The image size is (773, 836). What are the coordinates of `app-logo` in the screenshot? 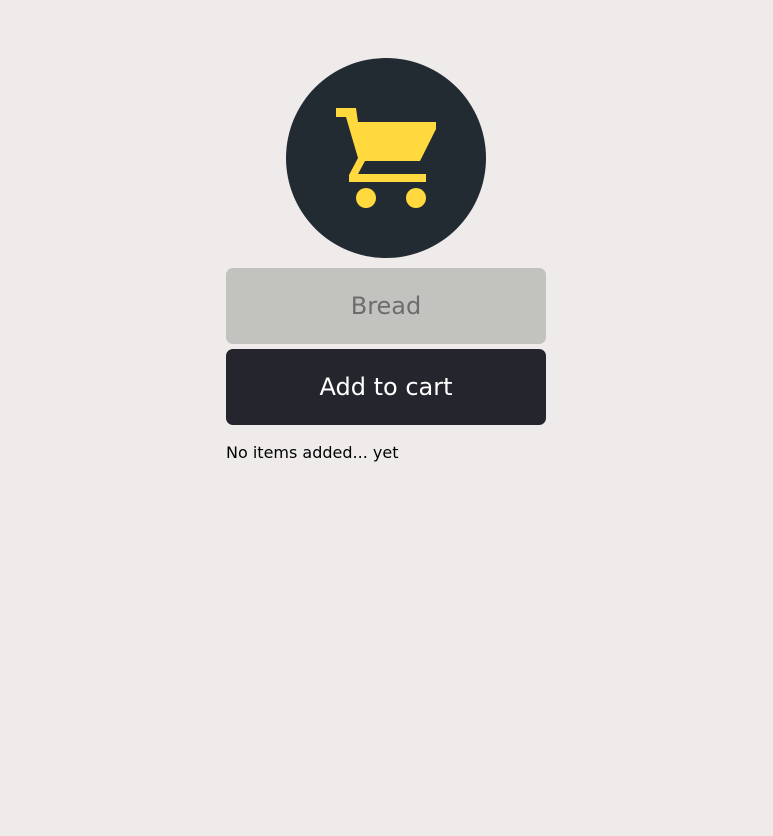 It's located at (386, 158).